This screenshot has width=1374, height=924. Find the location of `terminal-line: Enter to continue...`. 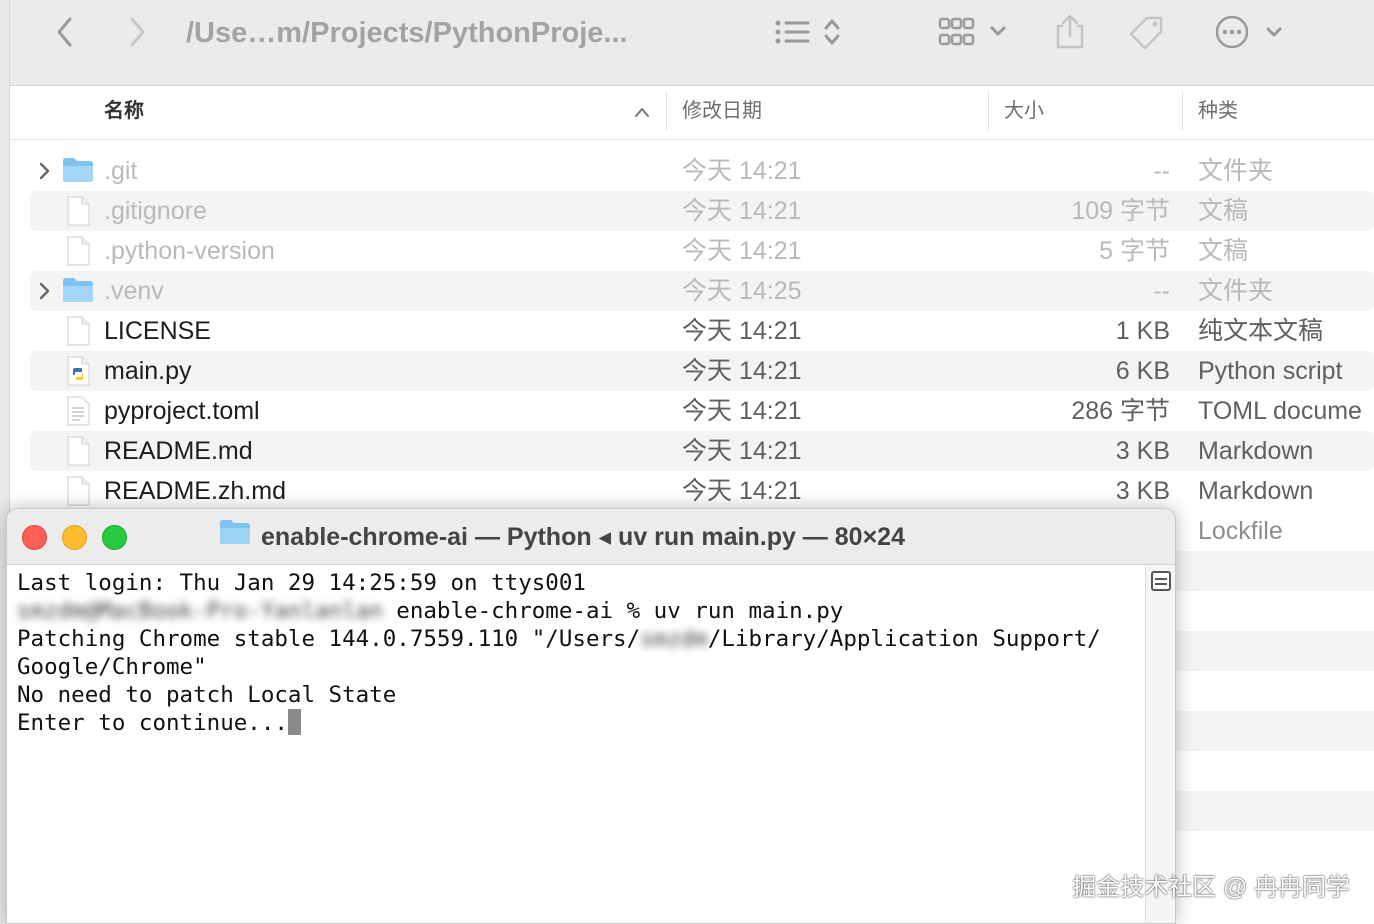

terminal-line: Enter to continue... is located at coordinates (582, 722).